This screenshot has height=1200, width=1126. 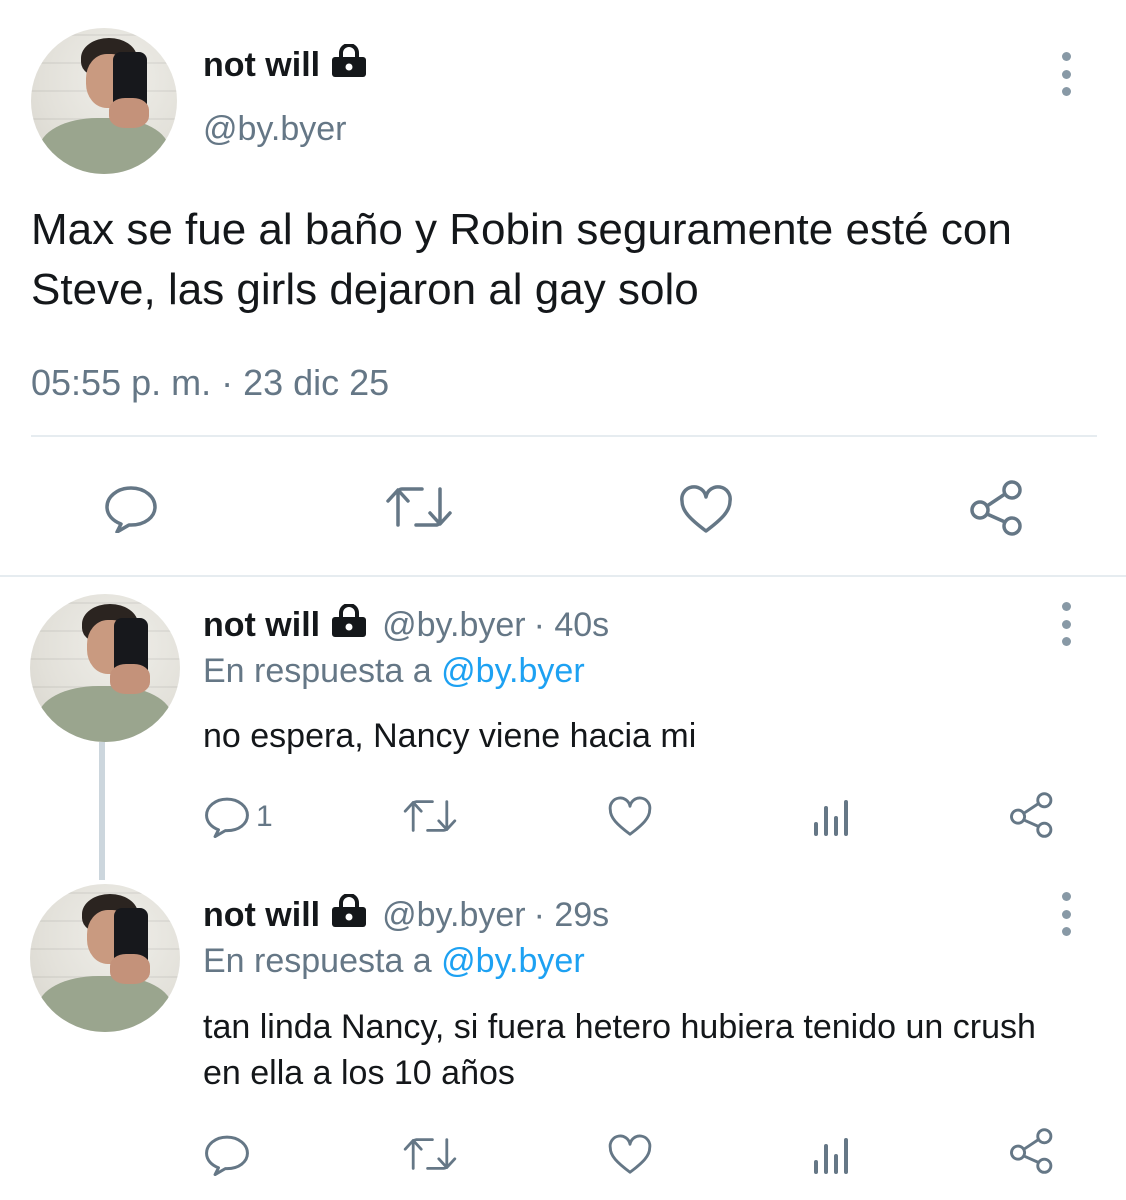 I want to click on thread-line, so click(x=102, y=811).